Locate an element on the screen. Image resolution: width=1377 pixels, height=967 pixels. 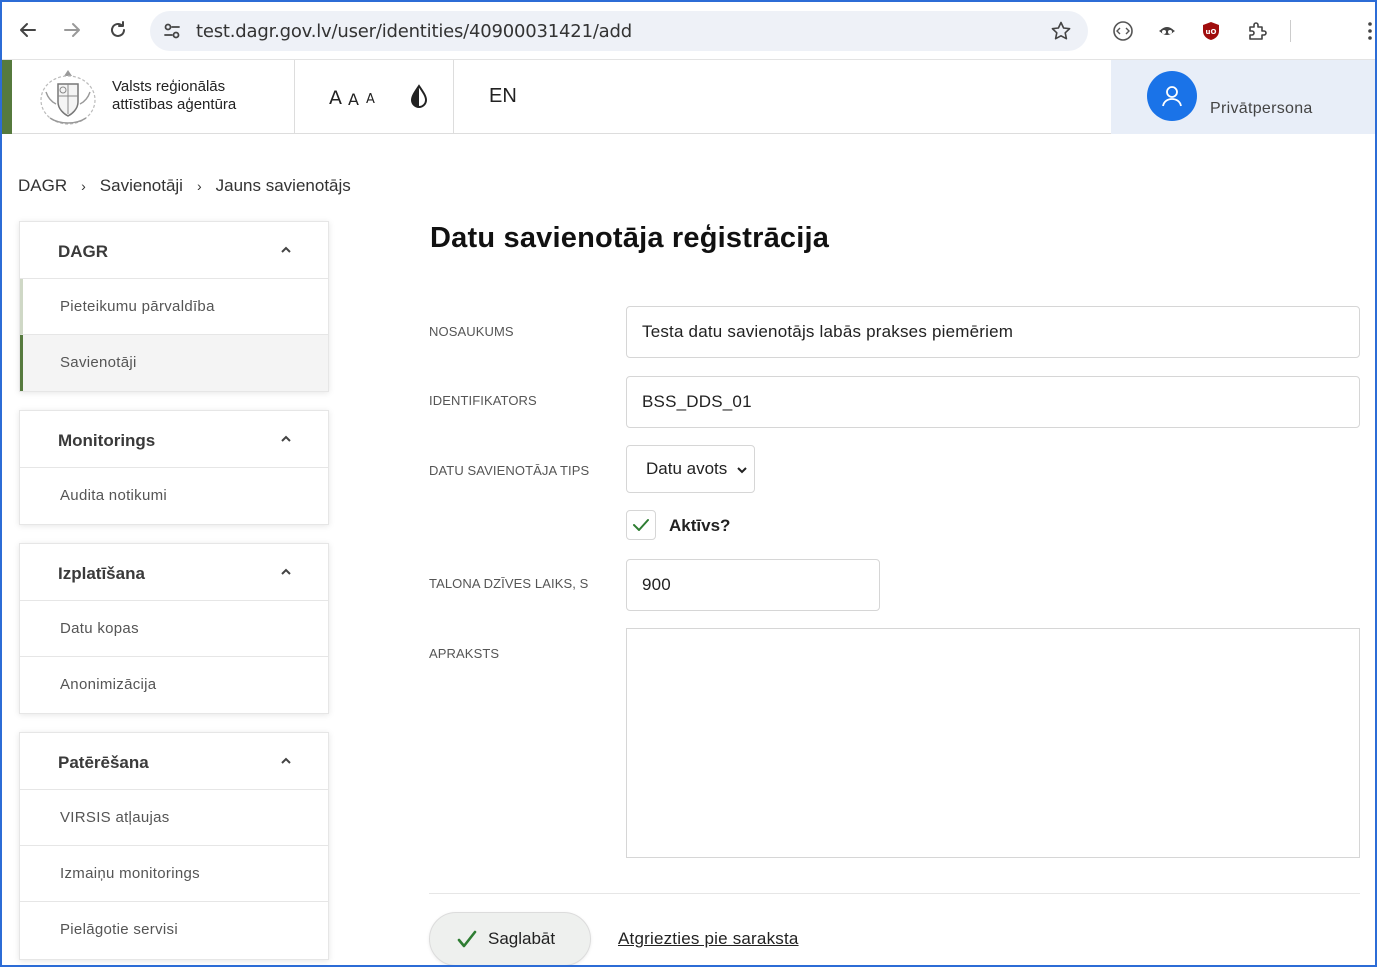
site-settings-icon is located at coordinates (172, 31).